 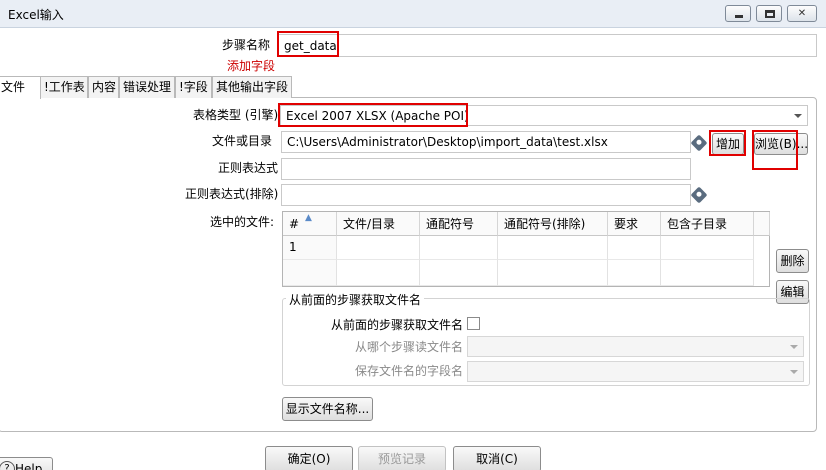 What do you see at coordinates (103, 87) in the screenshot?
I see `tab-content: 内容` at bounding box center [103, 87].